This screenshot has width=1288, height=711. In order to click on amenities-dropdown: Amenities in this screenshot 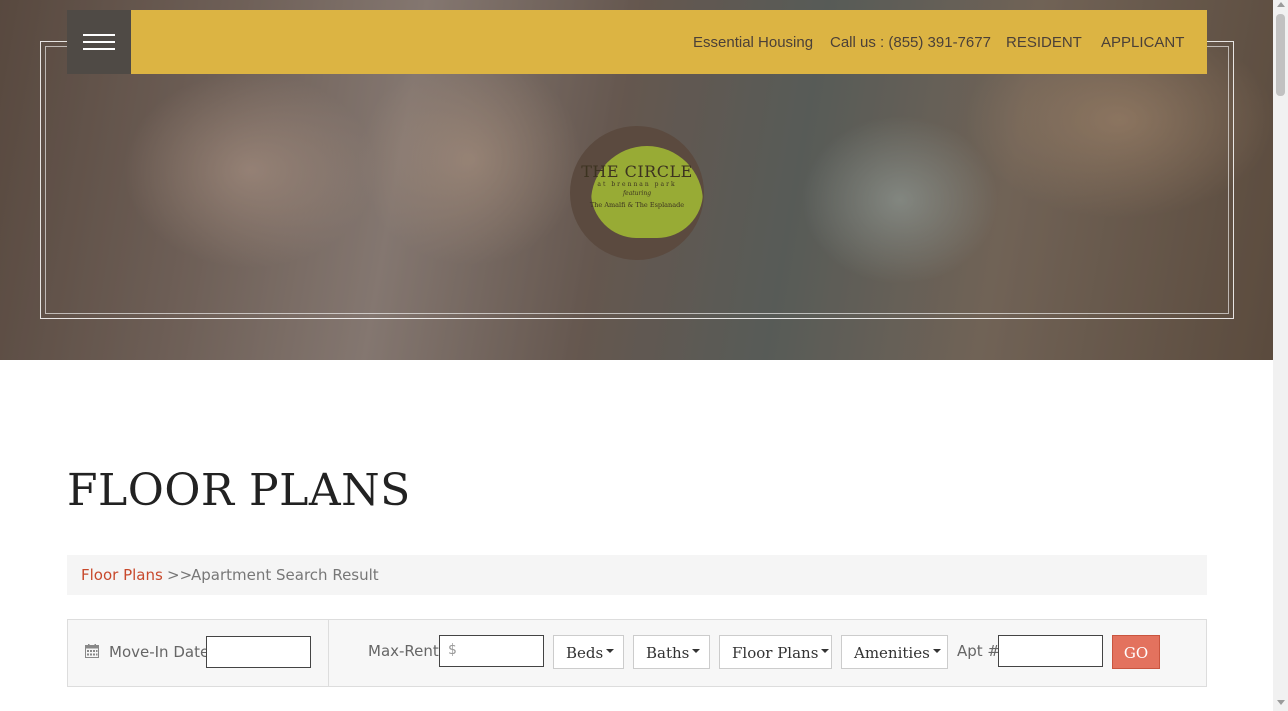, I will do `click(894, 652)`.